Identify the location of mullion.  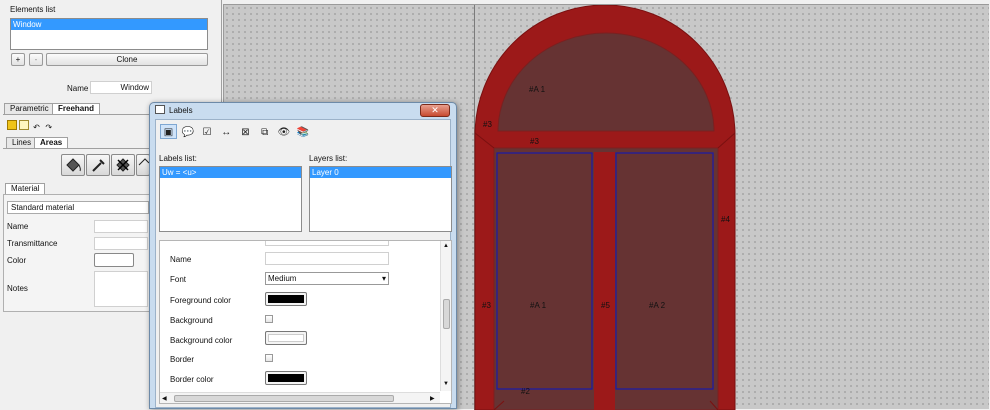
(604, 281).